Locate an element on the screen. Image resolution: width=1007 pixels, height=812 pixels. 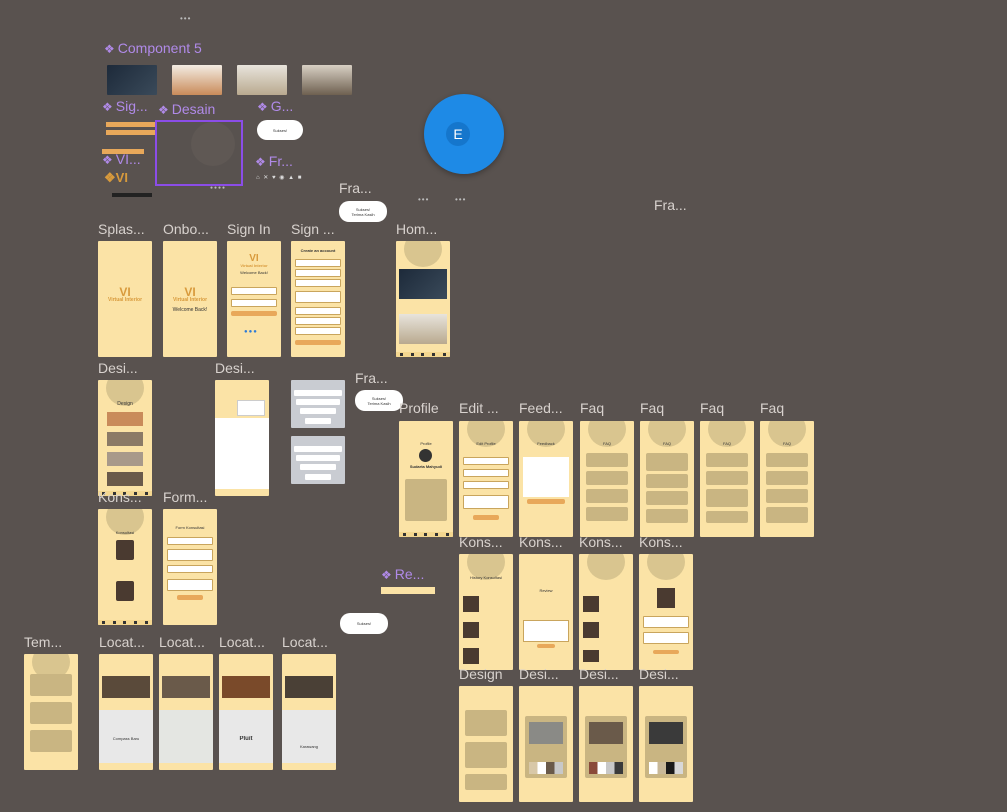
form-submit-button is located at coordinates (190, 597).